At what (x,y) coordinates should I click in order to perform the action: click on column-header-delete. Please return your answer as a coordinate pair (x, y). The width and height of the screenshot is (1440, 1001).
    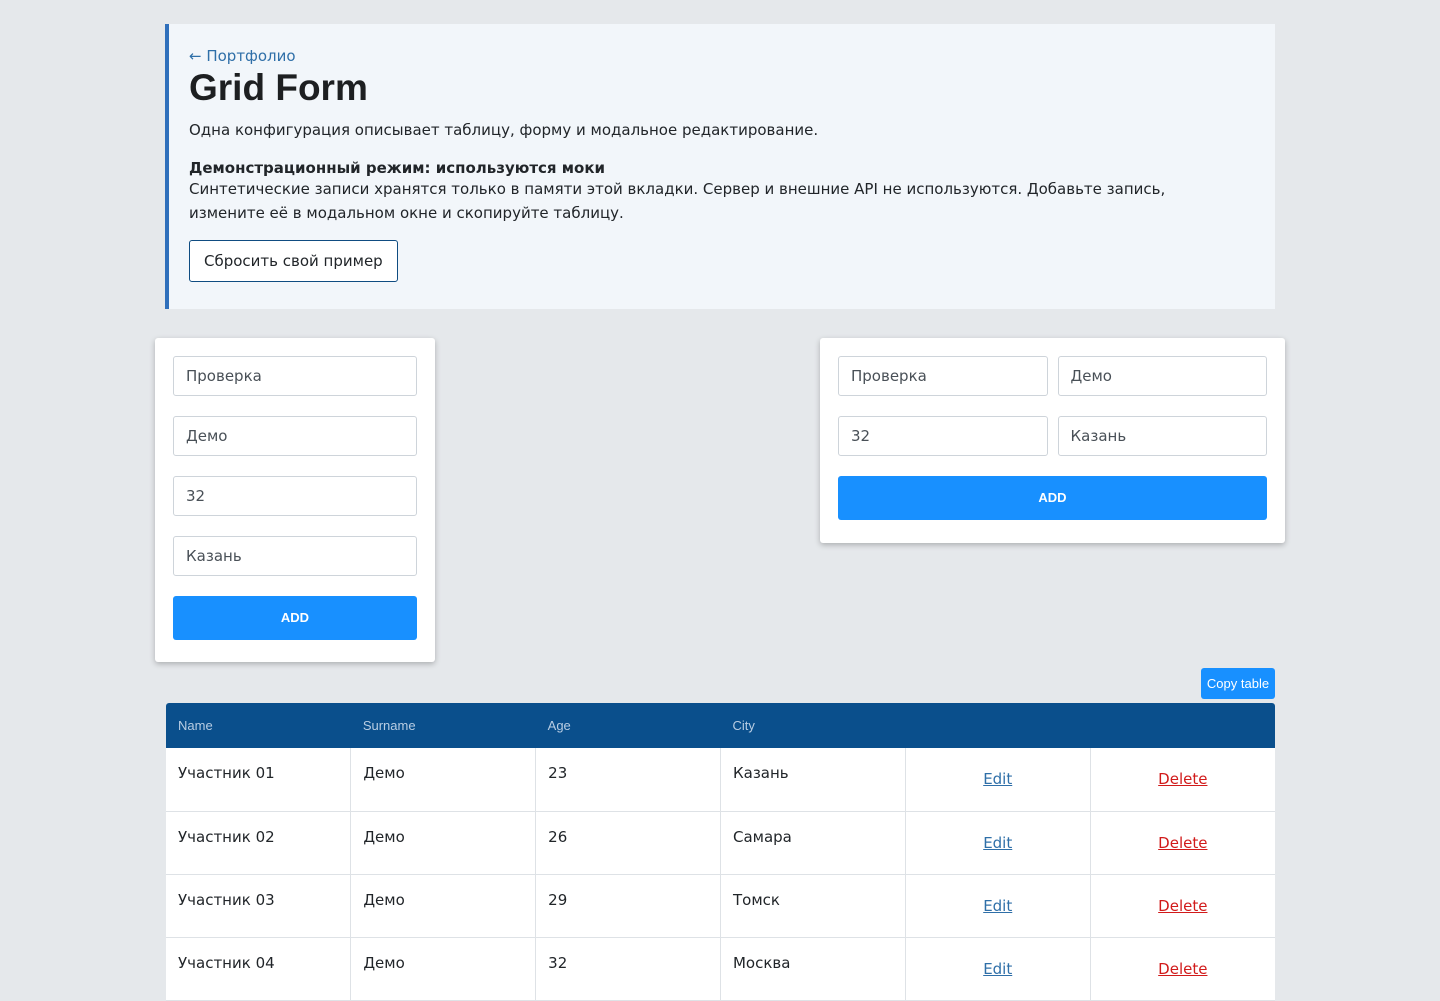
    Looking at the image, I should click on (1182, 725).